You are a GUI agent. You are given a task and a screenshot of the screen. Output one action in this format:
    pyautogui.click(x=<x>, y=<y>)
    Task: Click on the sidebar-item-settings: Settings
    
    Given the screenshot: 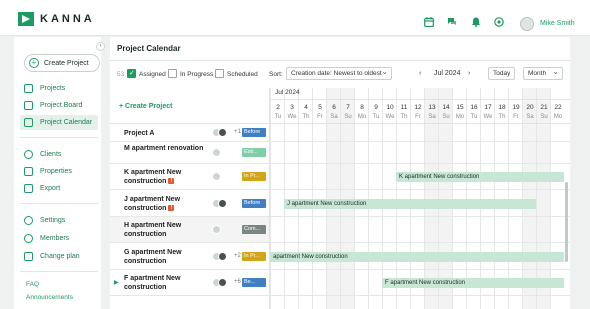 What is the action you would take?
    pyautogui.click(x=59, y=220)
    